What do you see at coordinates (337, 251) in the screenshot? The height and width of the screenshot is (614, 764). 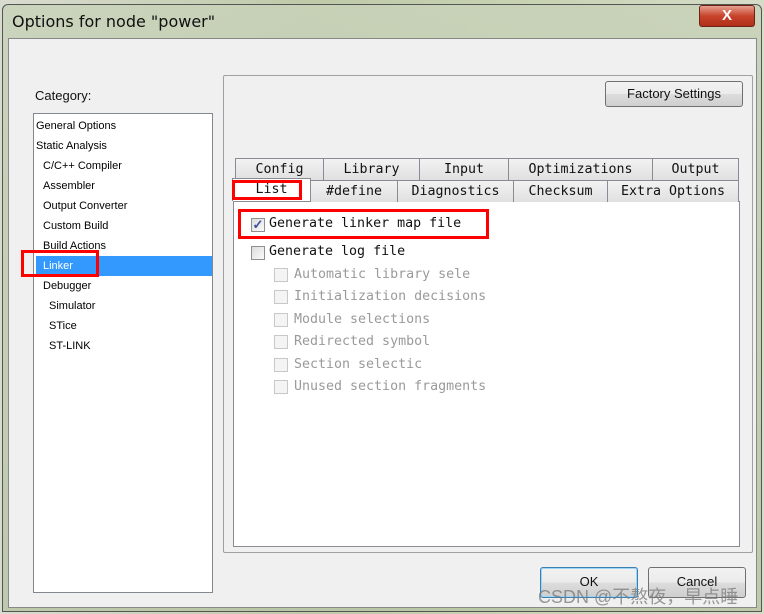 I see `label-generate-log: Generate log file` at bounding box center [337, 251].